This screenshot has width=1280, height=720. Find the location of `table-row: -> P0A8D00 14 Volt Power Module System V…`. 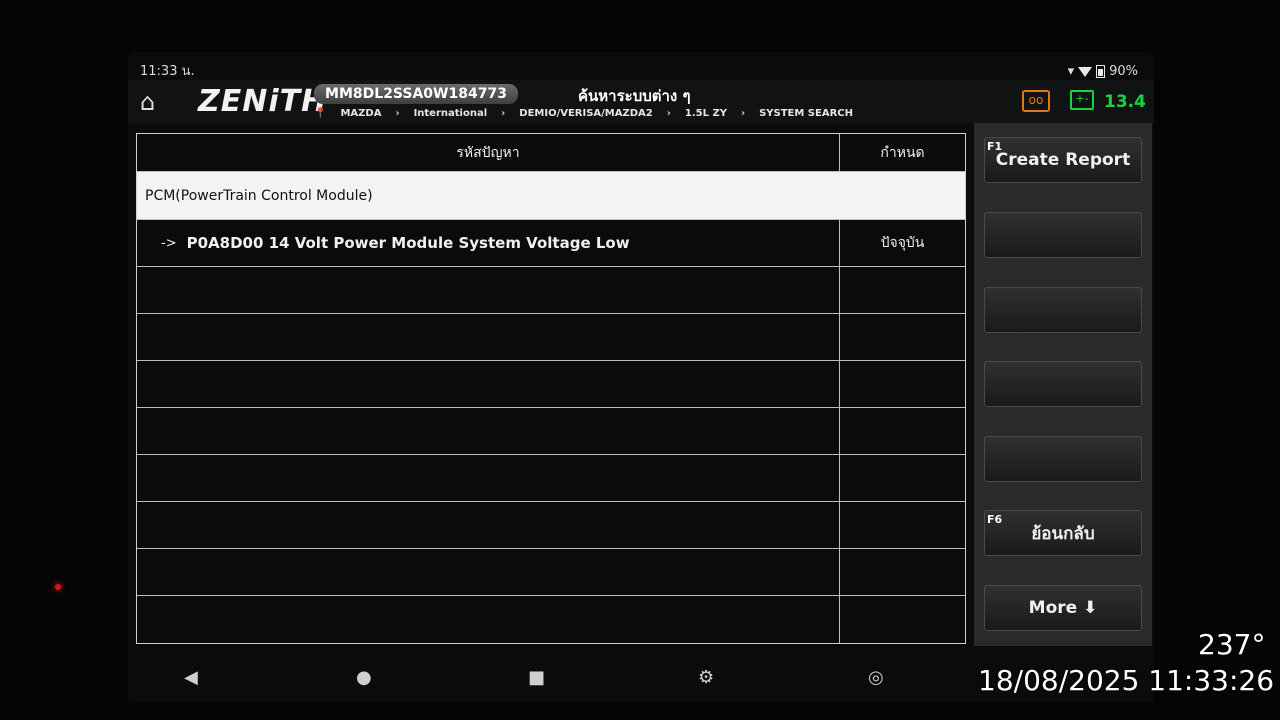

table-row: -> P0A8D00 14 Volt Power Module System V… is located at coordinates (551, 243).